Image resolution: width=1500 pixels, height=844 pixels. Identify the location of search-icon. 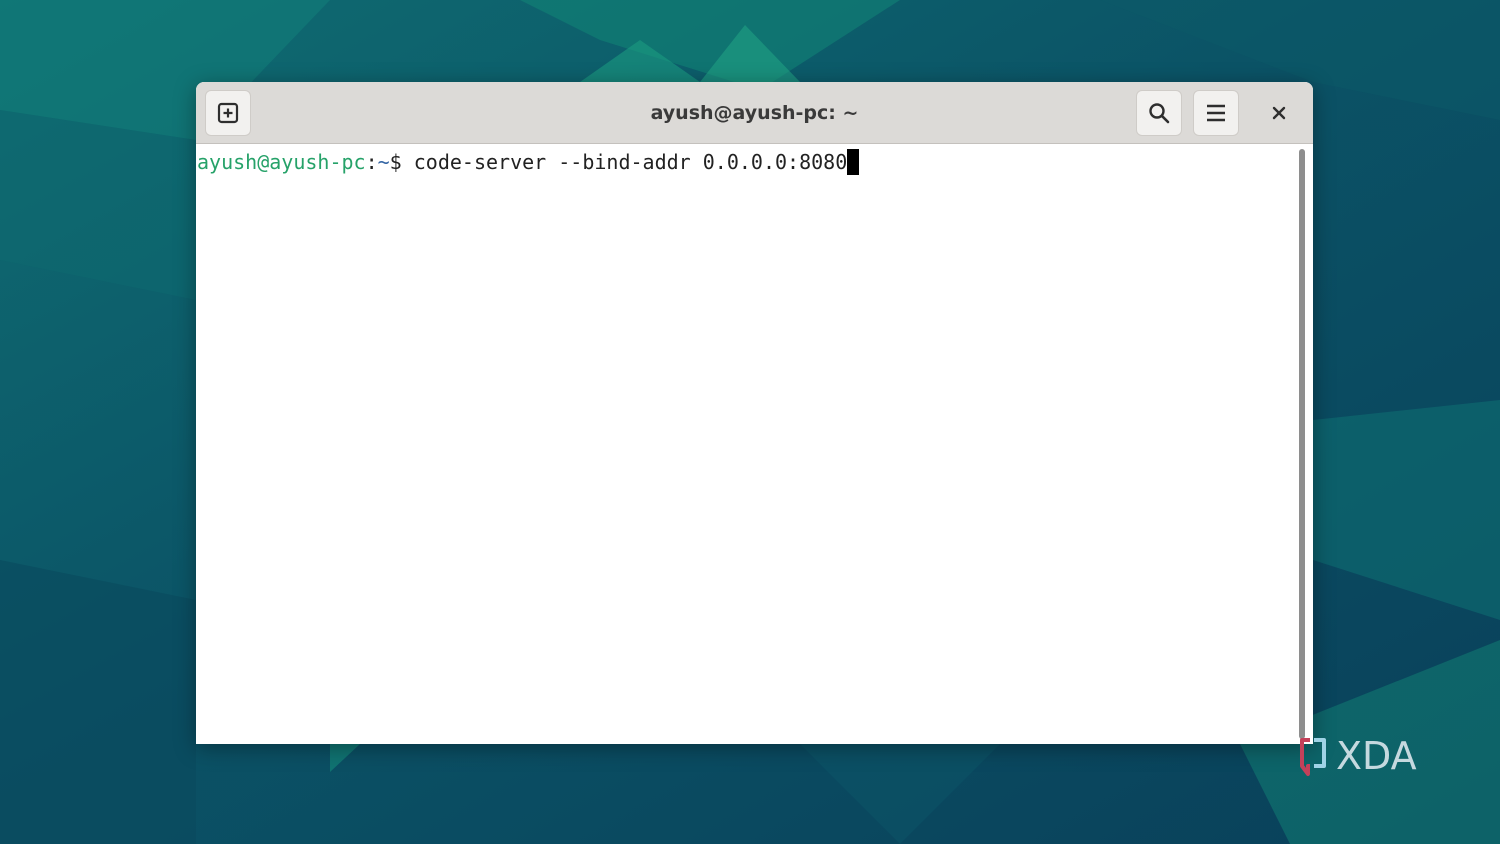
(1159, 113).